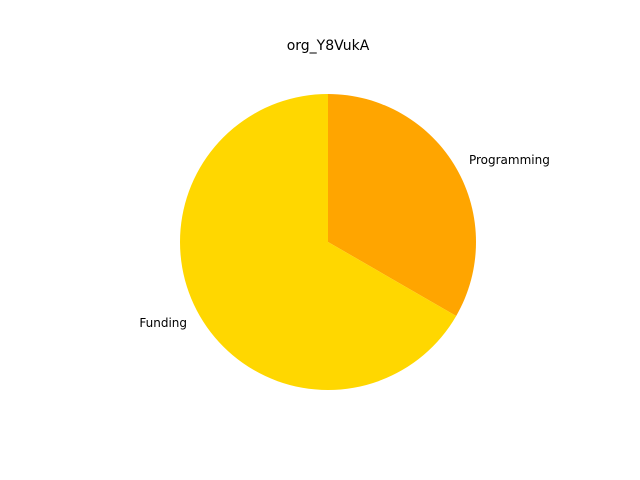  I want to click on pie-label-programming: Programming, so click(509, 160).